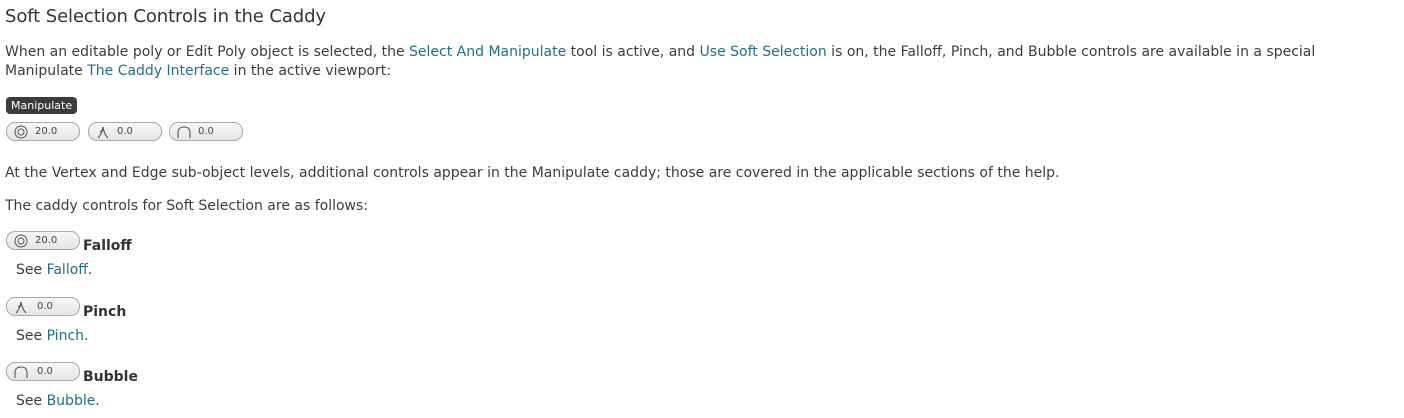  Describe the element at coordinates (67, 270) in the screenshot. I see `falloff-link: Falloff` at that location.